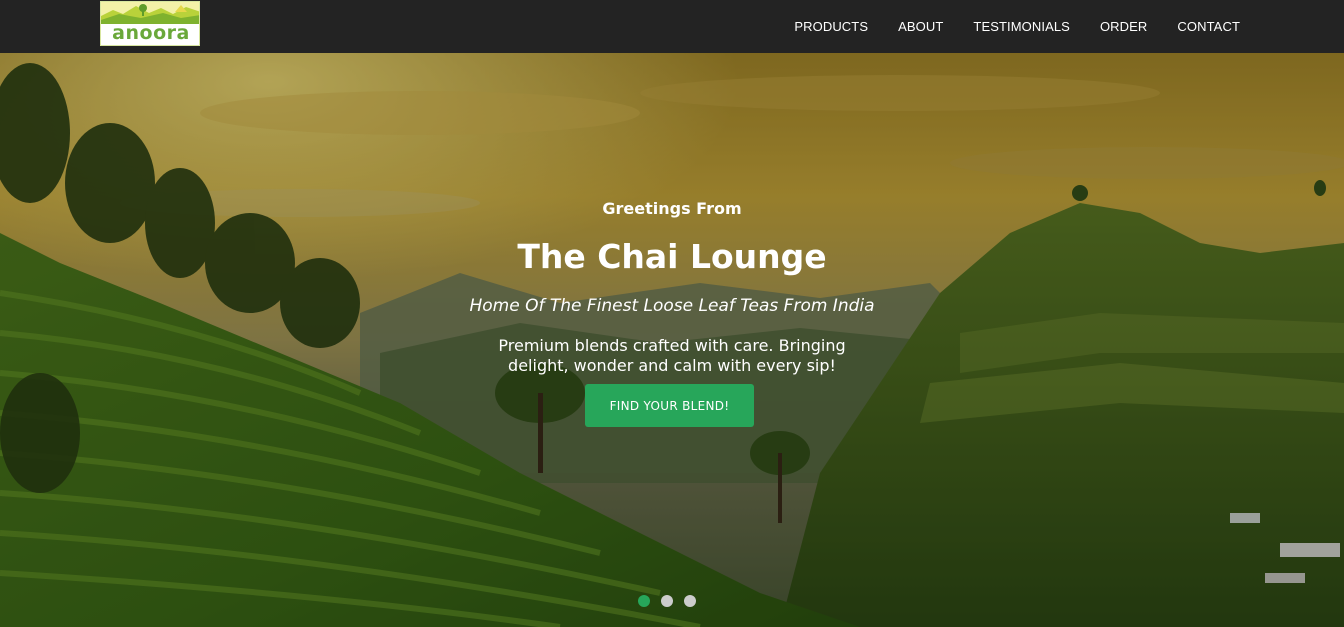 The height and width of the screenshot is (627, 1344). I want to click on nav-order: ORDER, so click(1123, 26).